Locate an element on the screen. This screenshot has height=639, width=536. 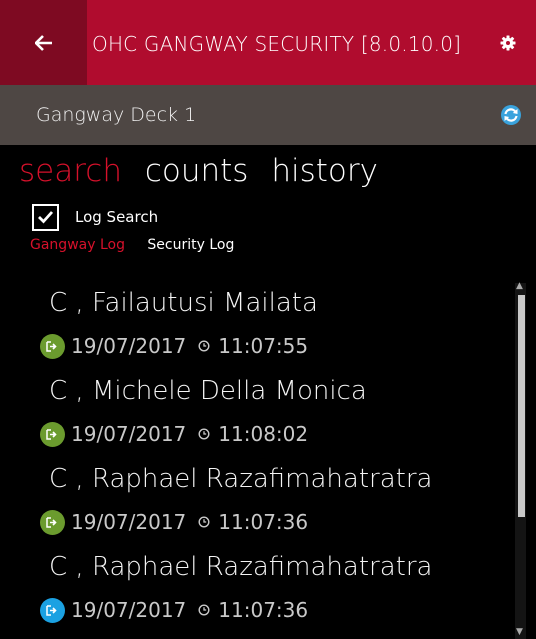
entry-time: 11:08:02 is located at coordinates (263, 434).